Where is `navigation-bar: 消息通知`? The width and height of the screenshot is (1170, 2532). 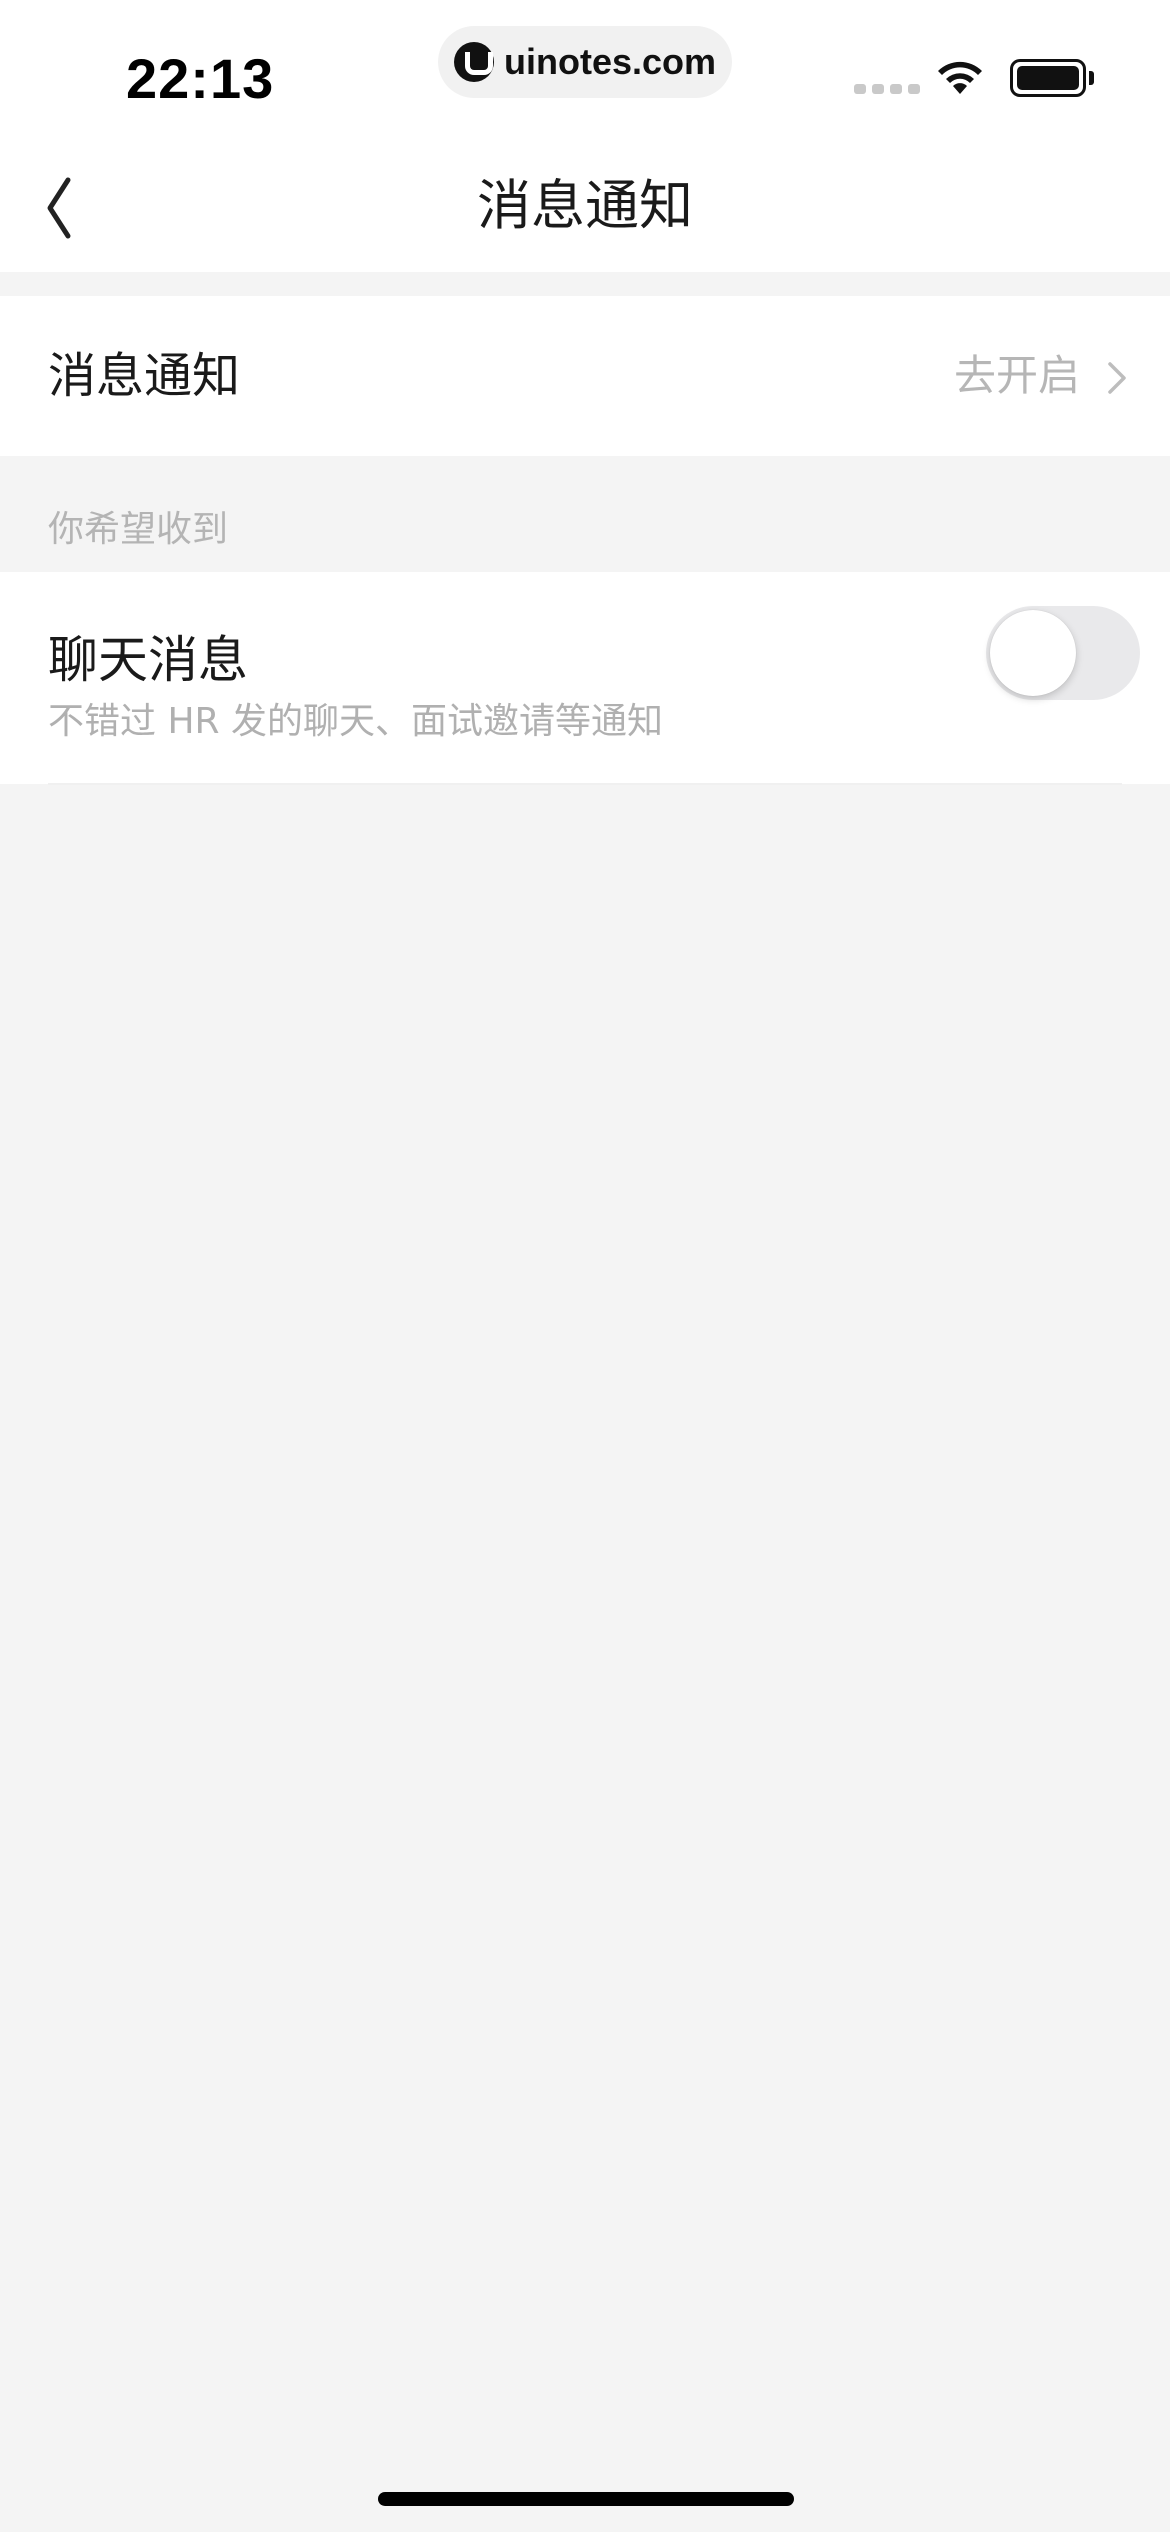 navigation-bar: 消息通知 is located at coordinates (585, 206).